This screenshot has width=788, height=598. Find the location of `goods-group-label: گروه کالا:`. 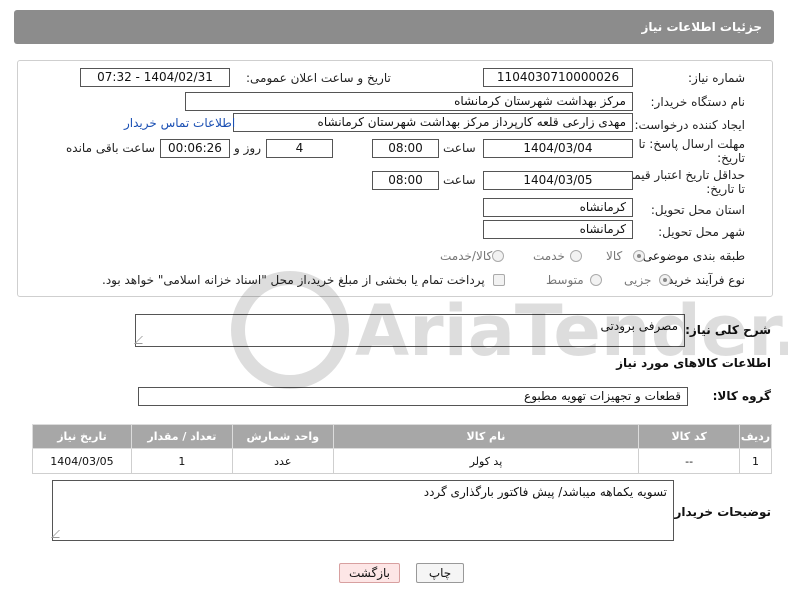

goods-group-label: گروه کالا: is located at coordinates (741, 396).